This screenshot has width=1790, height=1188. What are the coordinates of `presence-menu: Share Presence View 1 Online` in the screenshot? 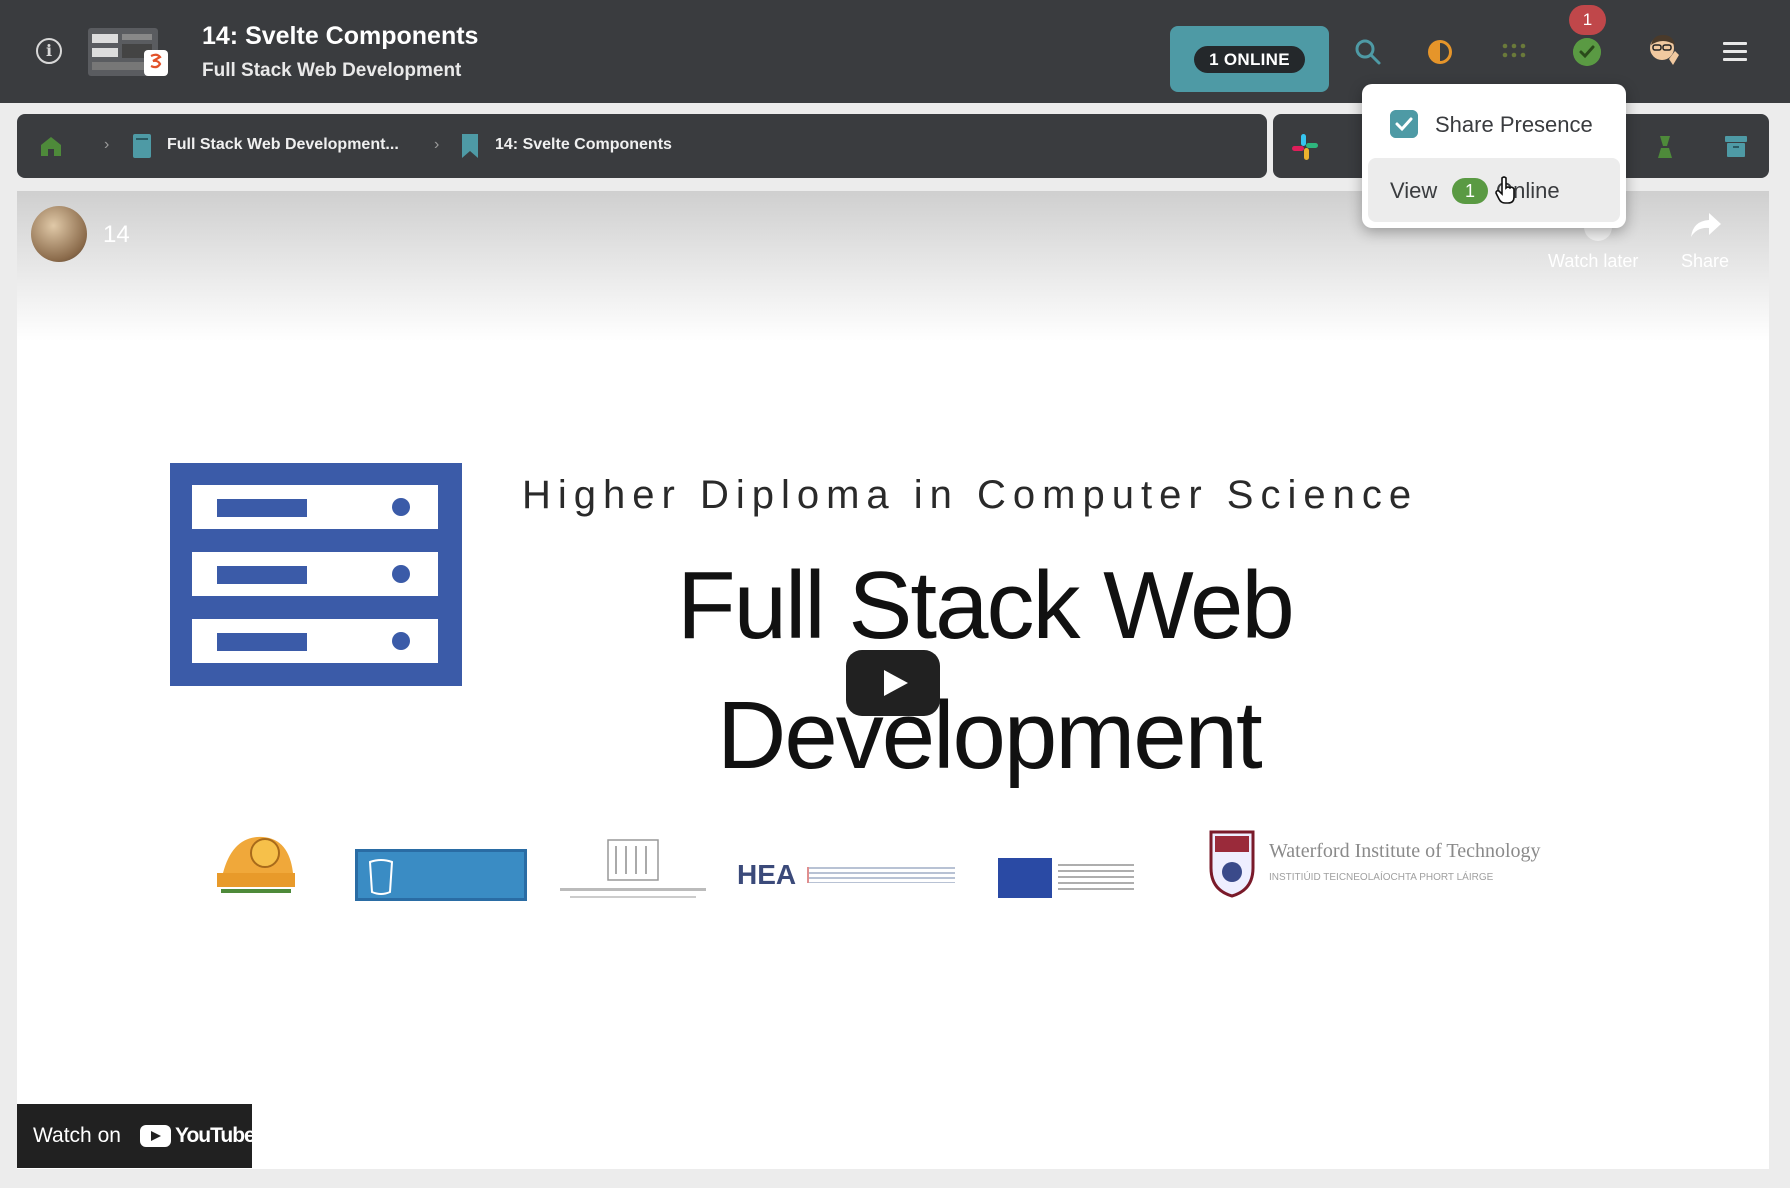 It's located at (1494, 156).